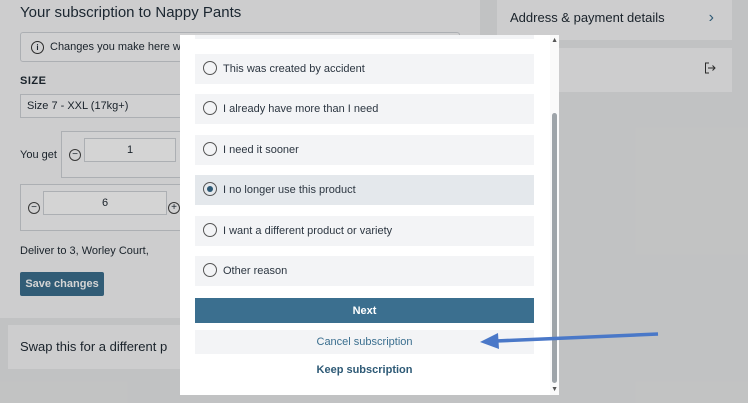 This screenshot has width=748, height=403. Describe the element at coordinates (308, 231) in the screenshot. I see `option-label: I want a different product or variety` at that location.